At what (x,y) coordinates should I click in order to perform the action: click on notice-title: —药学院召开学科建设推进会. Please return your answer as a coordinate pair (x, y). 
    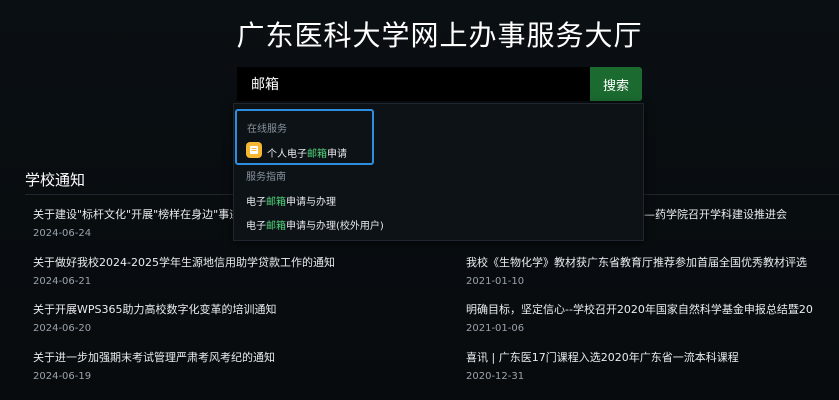
    Looking at the image, I should click on (739, 214).